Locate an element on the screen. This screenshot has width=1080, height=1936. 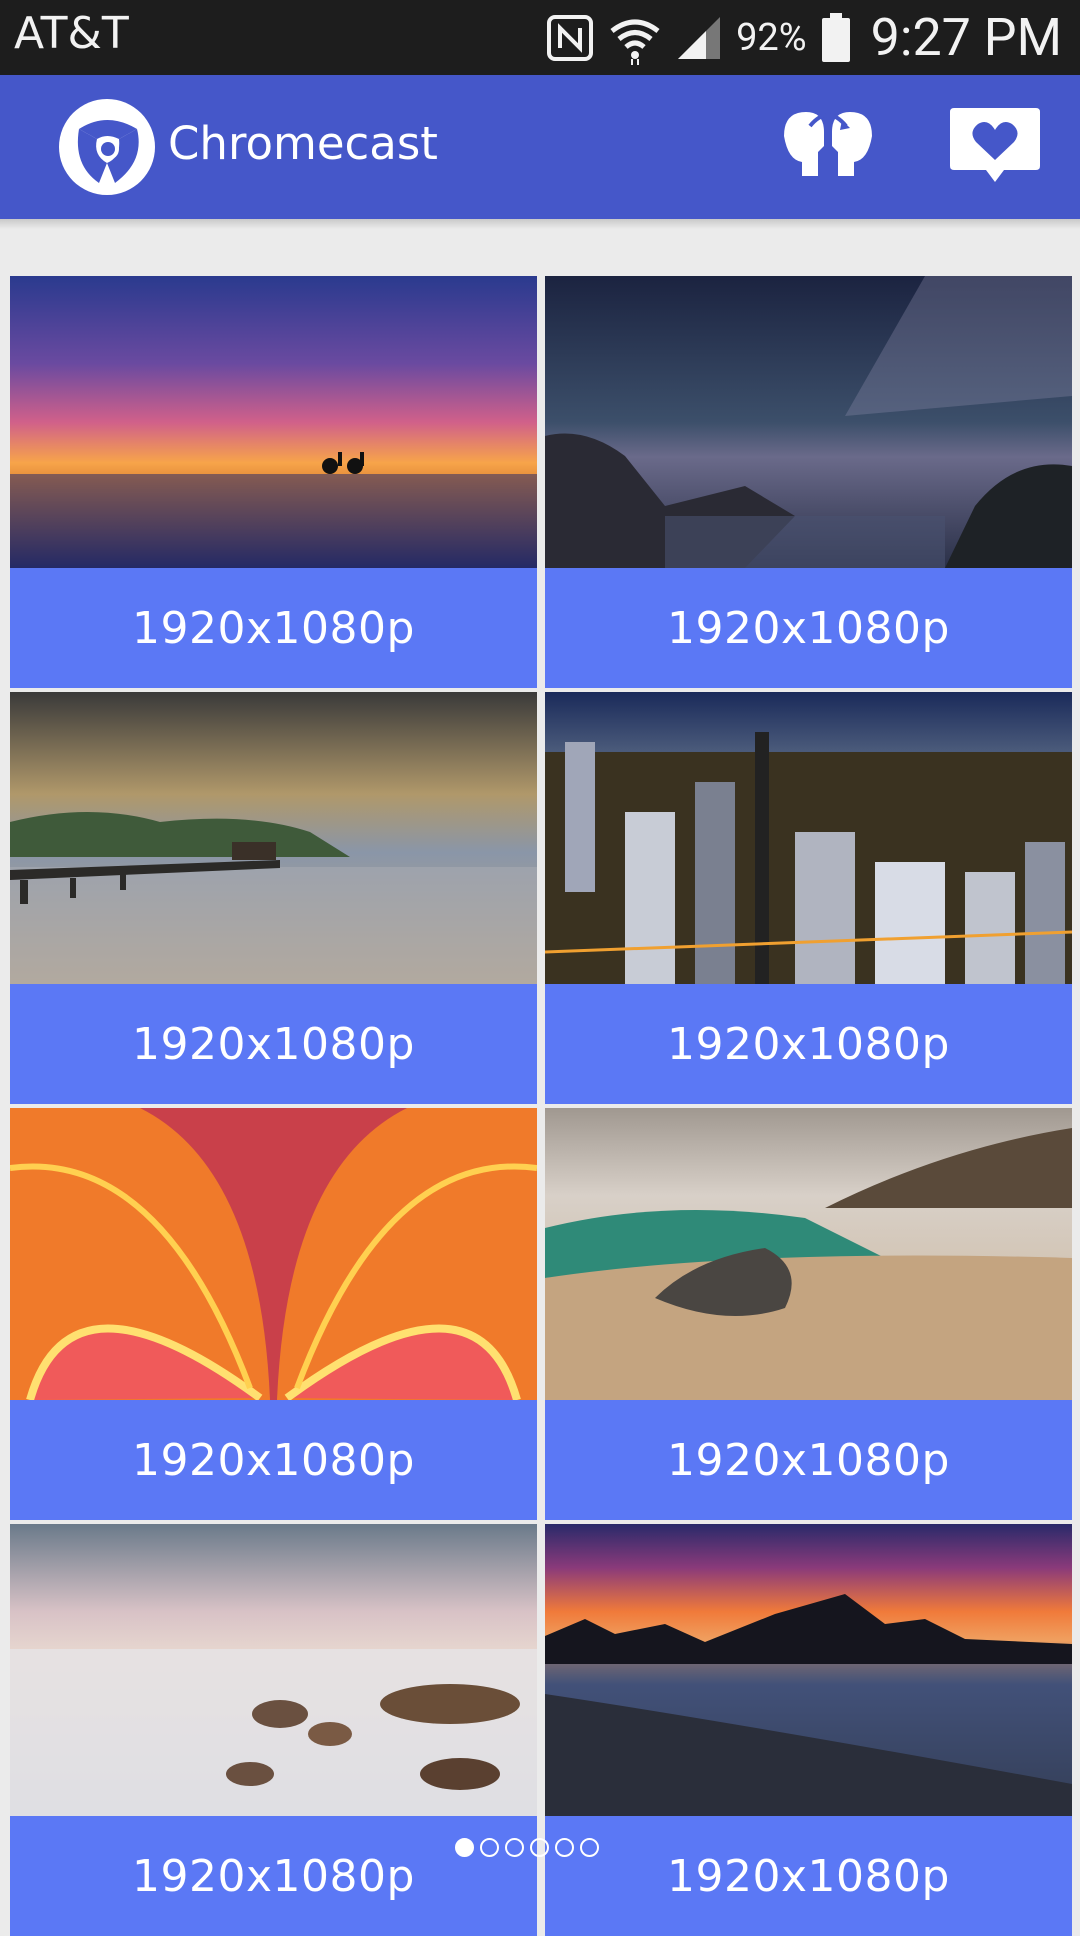
favorites-button is located at coordinates (995, 146).